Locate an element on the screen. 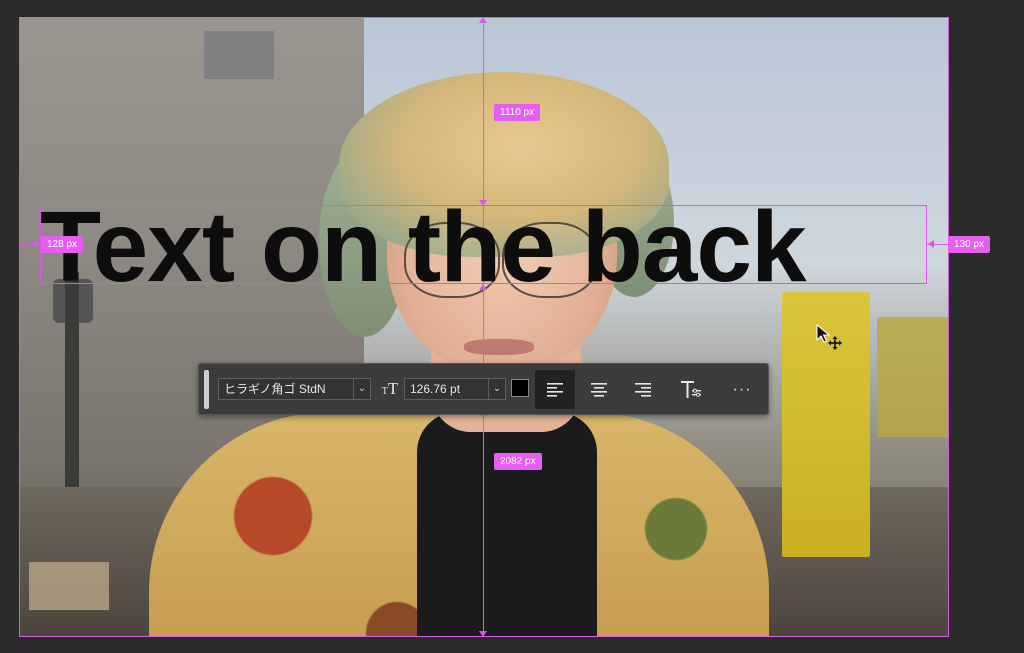 The width and height of the screenshot is (1024, 653). align-center-button is located at coordinates (599, 389).